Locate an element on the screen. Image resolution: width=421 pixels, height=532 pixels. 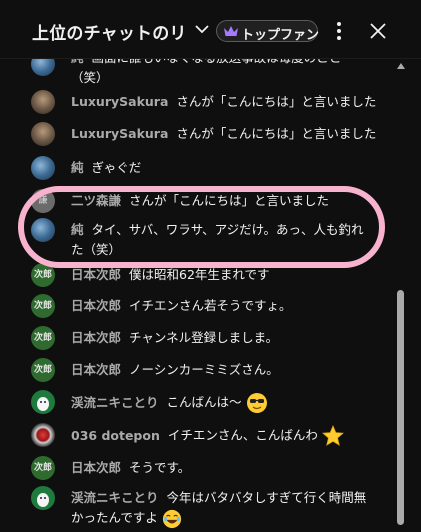
laughing-emoji-icon is located at coordinates (171, 518).